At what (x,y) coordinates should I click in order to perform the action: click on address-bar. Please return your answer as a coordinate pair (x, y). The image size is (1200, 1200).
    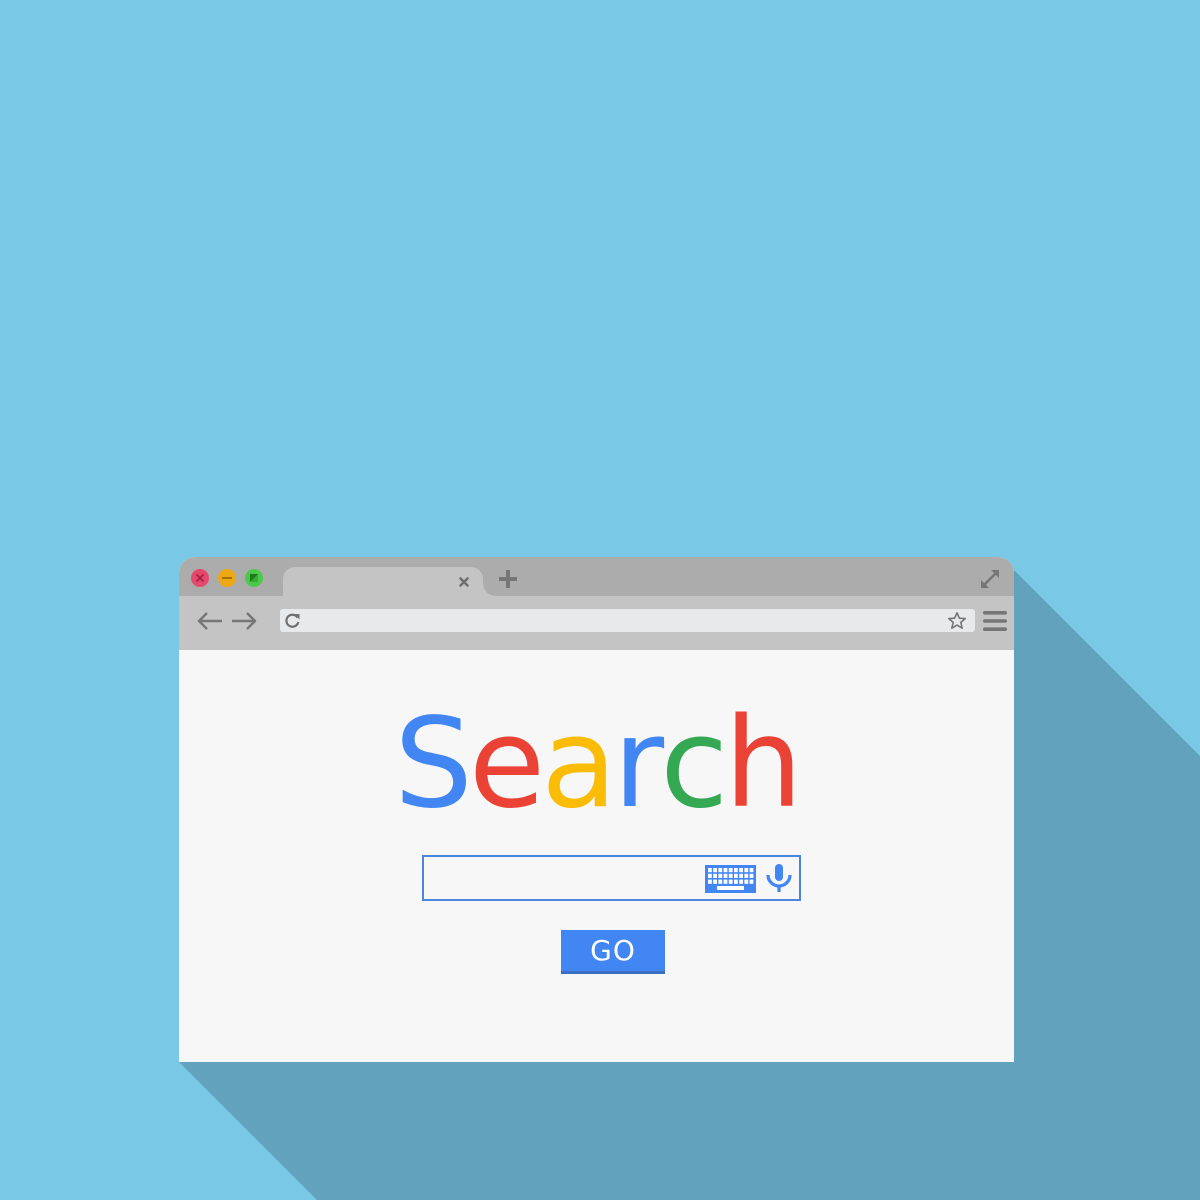
    Looking at the image, I should click on (627, 620).